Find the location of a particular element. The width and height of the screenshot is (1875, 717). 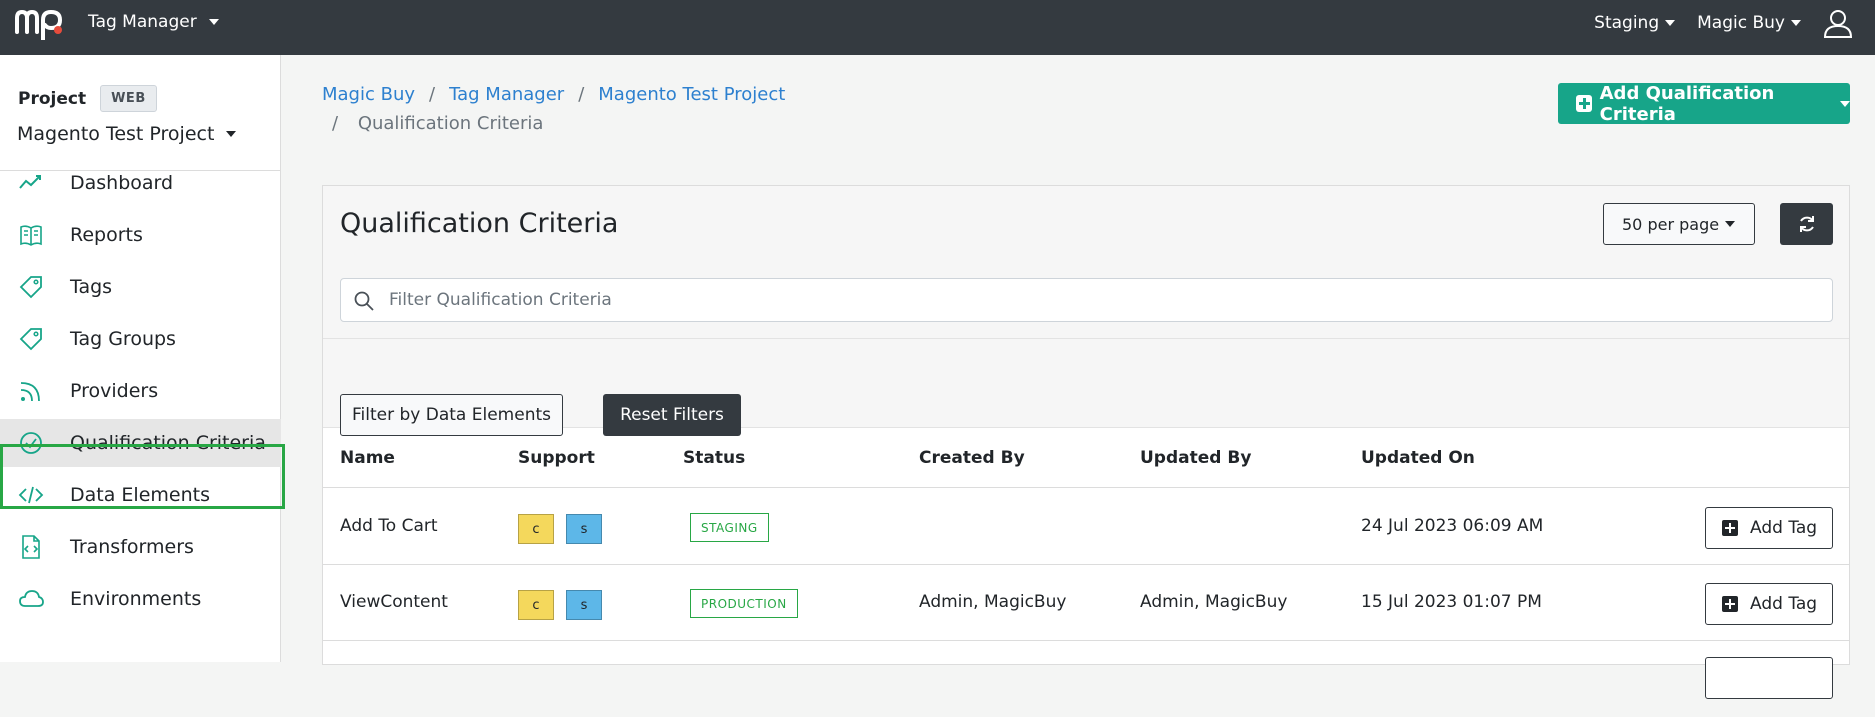

refresh-icon is located at coordinates (1807, 224).